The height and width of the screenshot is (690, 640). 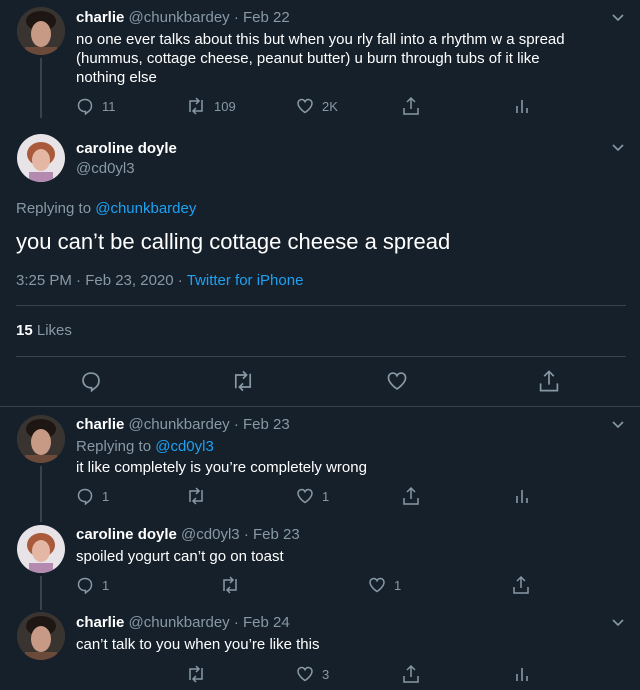 I want to click on retweet-count: 109, so click(x=225, y=106).